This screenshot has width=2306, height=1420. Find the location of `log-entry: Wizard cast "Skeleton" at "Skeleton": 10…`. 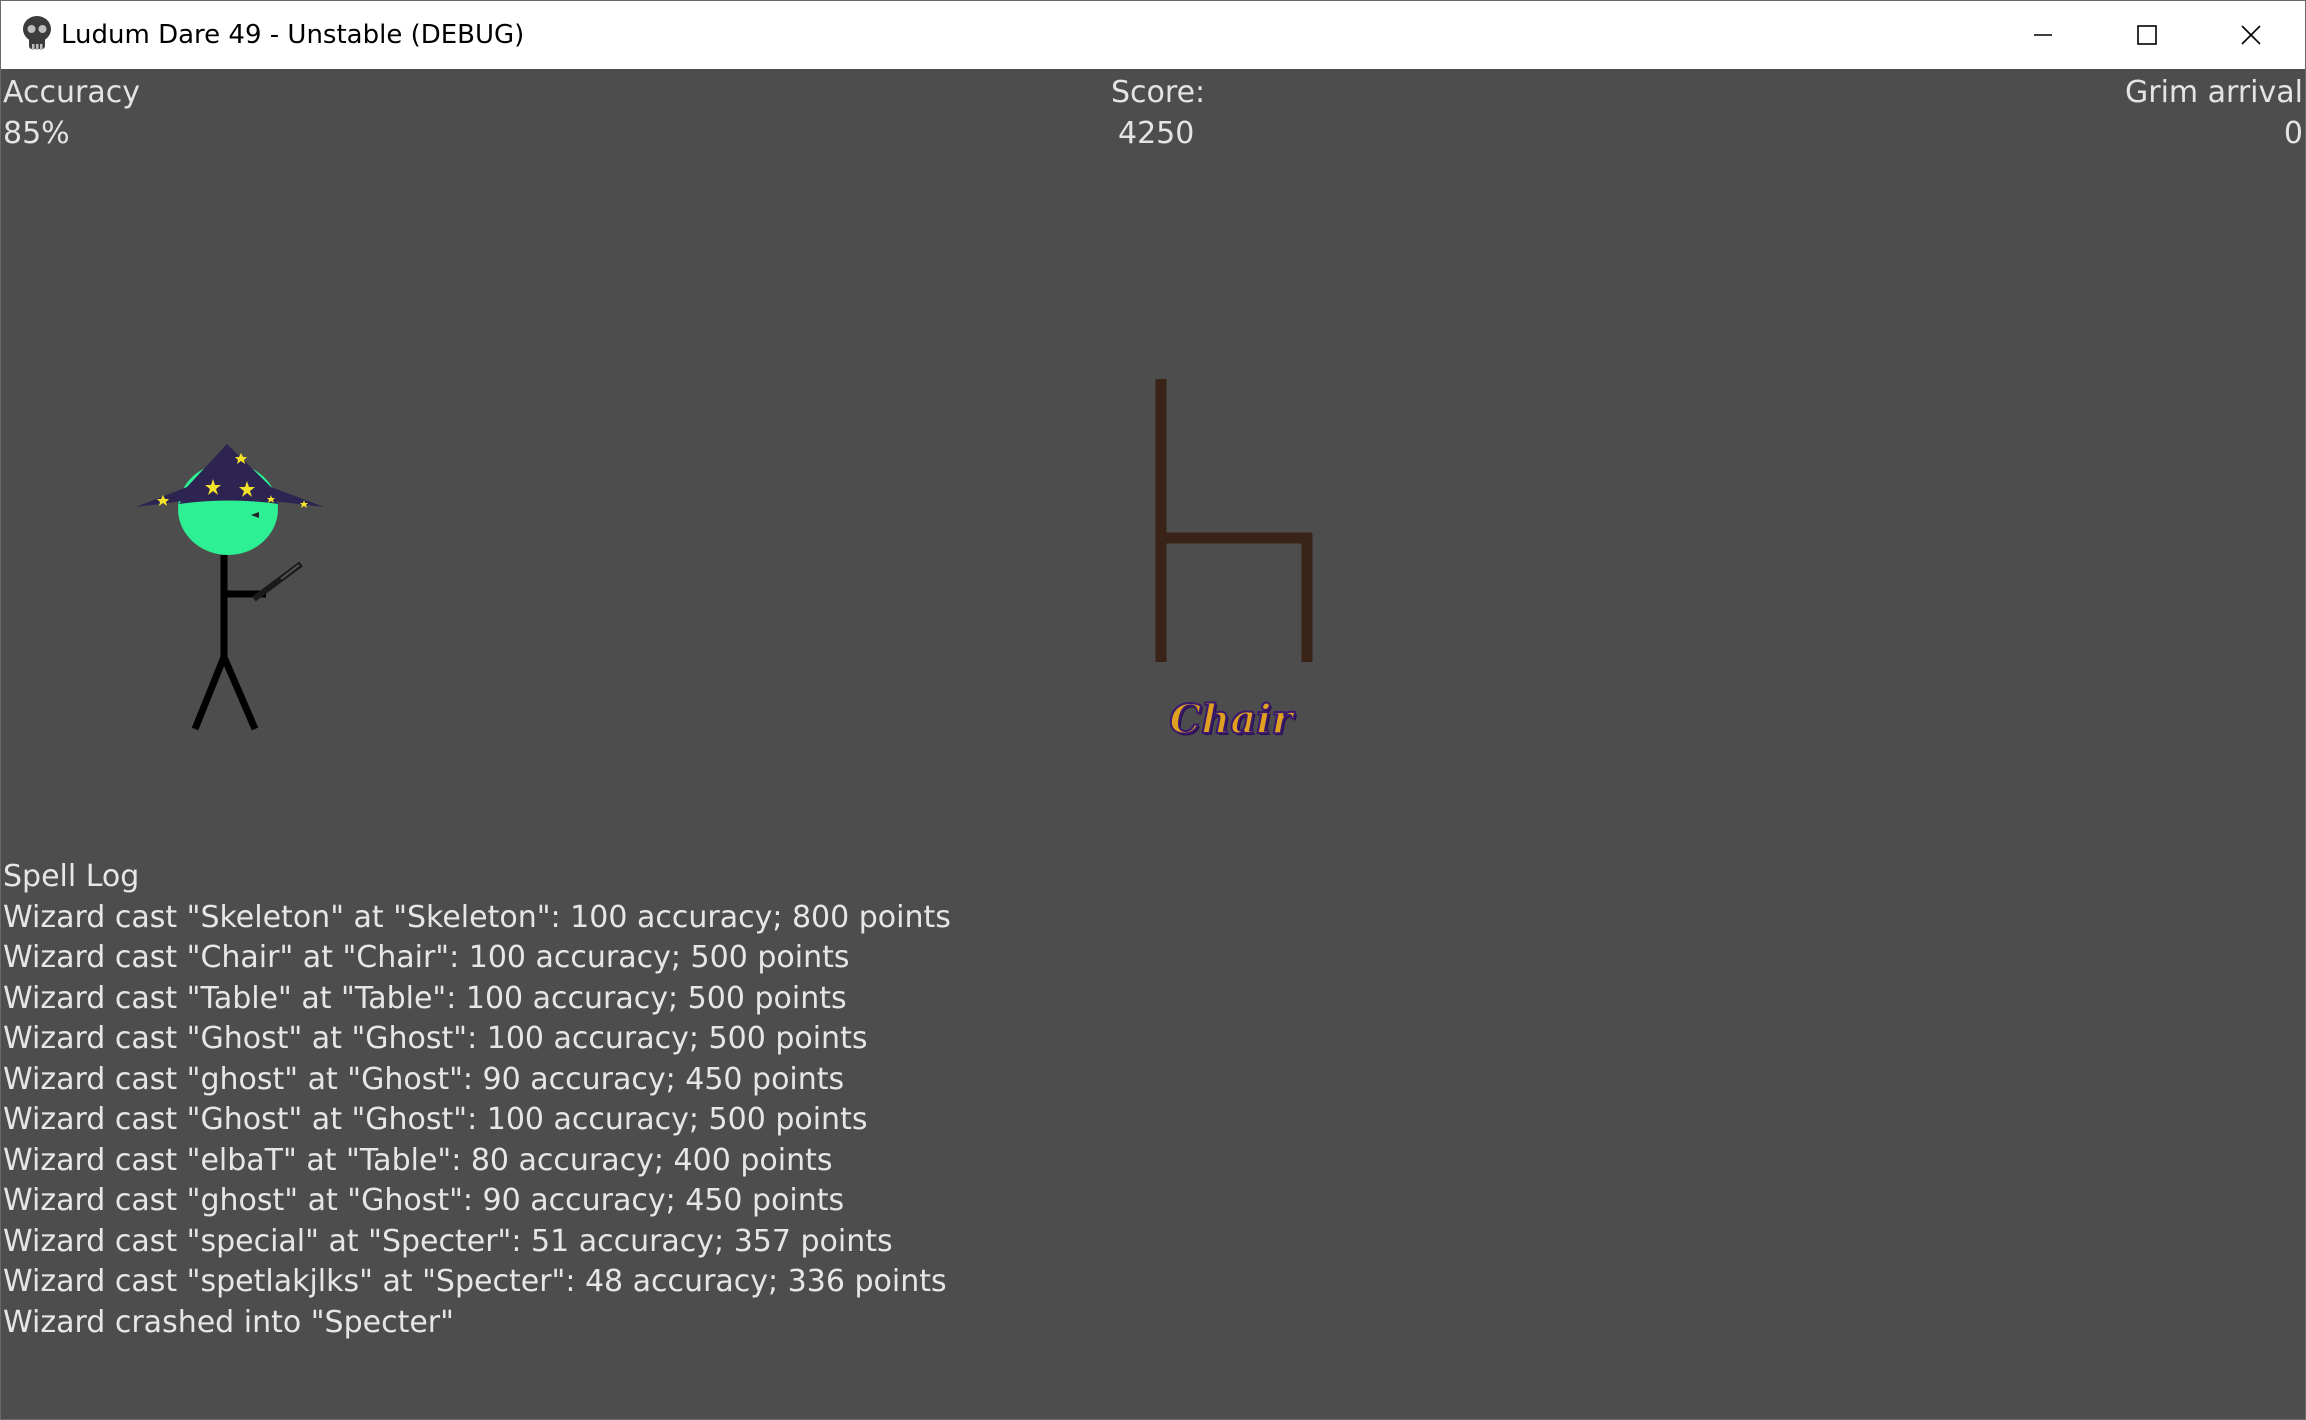

log-entry: Wizard cast "Skeleton" at "Skeleton": 10… is located at coordinates (477, 917).